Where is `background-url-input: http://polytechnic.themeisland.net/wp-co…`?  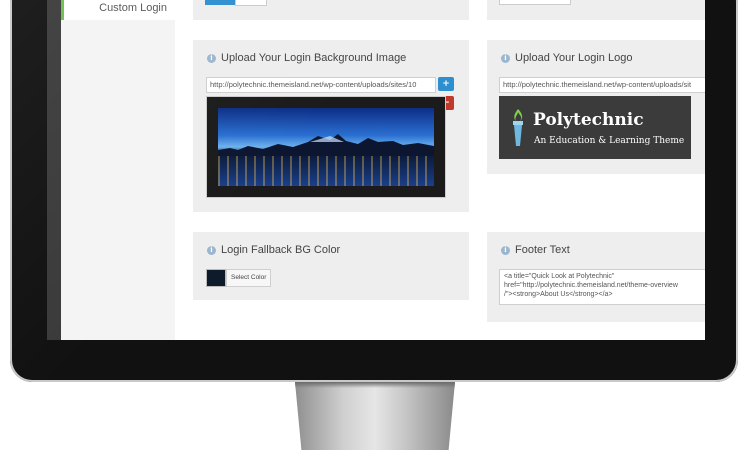
background-url-input: http://polytechnic.themeisland.net/wp-co… is located at coordinates (321, 85).